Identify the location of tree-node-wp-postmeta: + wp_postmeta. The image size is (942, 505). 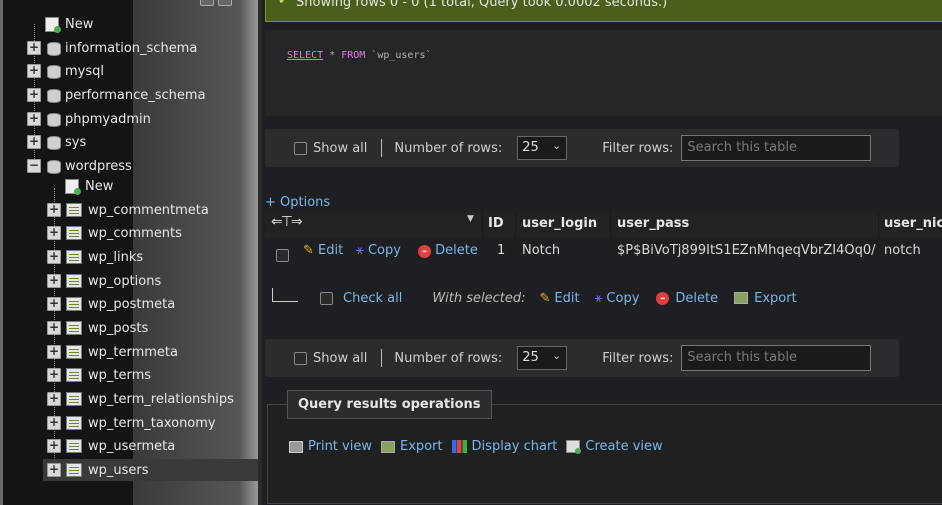
(111, 304).